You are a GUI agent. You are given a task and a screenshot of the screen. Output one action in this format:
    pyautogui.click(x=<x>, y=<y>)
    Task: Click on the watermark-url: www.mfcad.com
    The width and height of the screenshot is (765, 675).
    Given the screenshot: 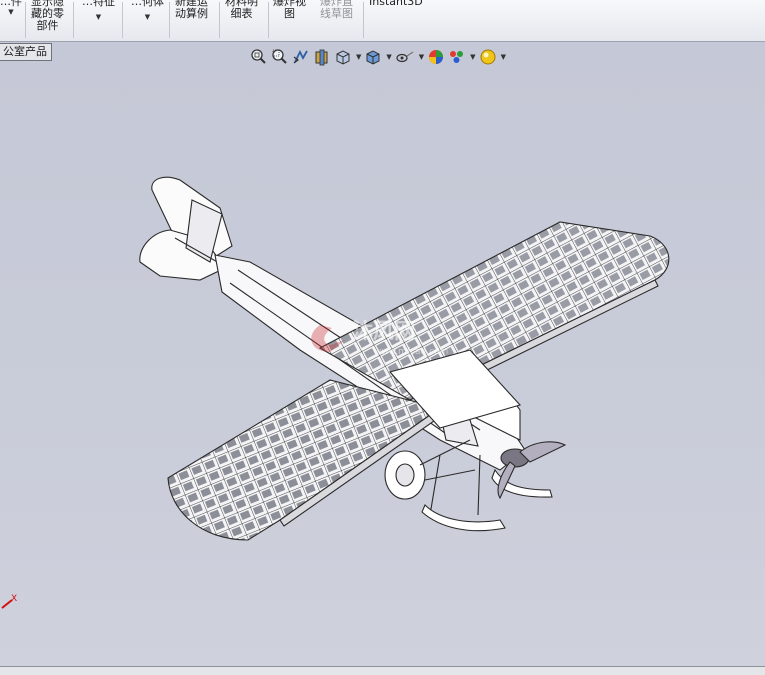 What is the action you would take?
    pyautogui.click(x=411, y=352)
    